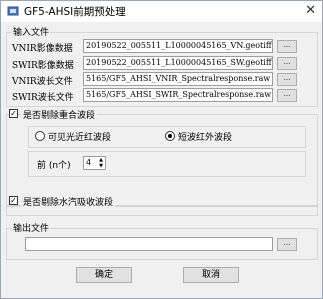 This screenshot has width=323, height=299. I want to click on output-file-label: 输出文件, so click(31, 227).